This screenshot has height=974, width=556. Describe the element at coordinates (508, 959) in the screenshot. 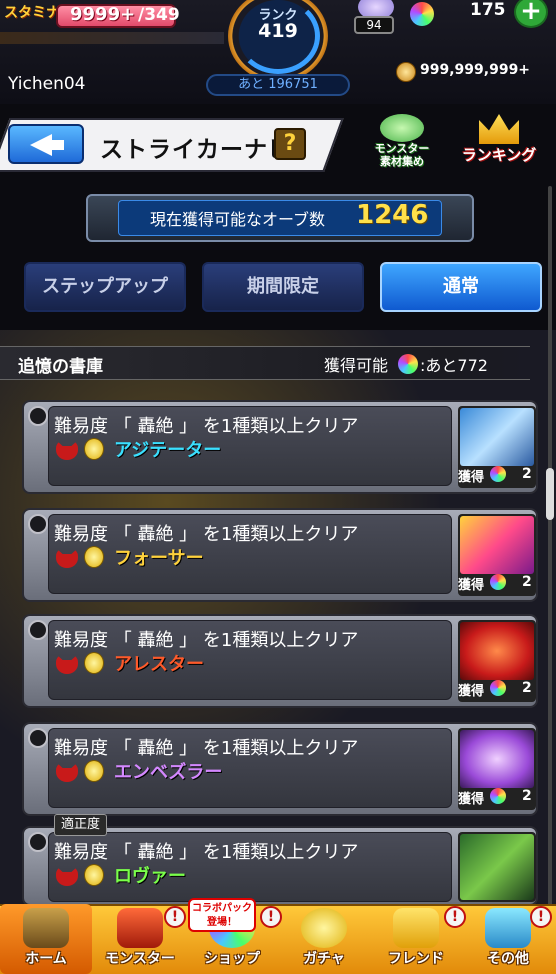

I see `nav-other-label: その他` at that location.